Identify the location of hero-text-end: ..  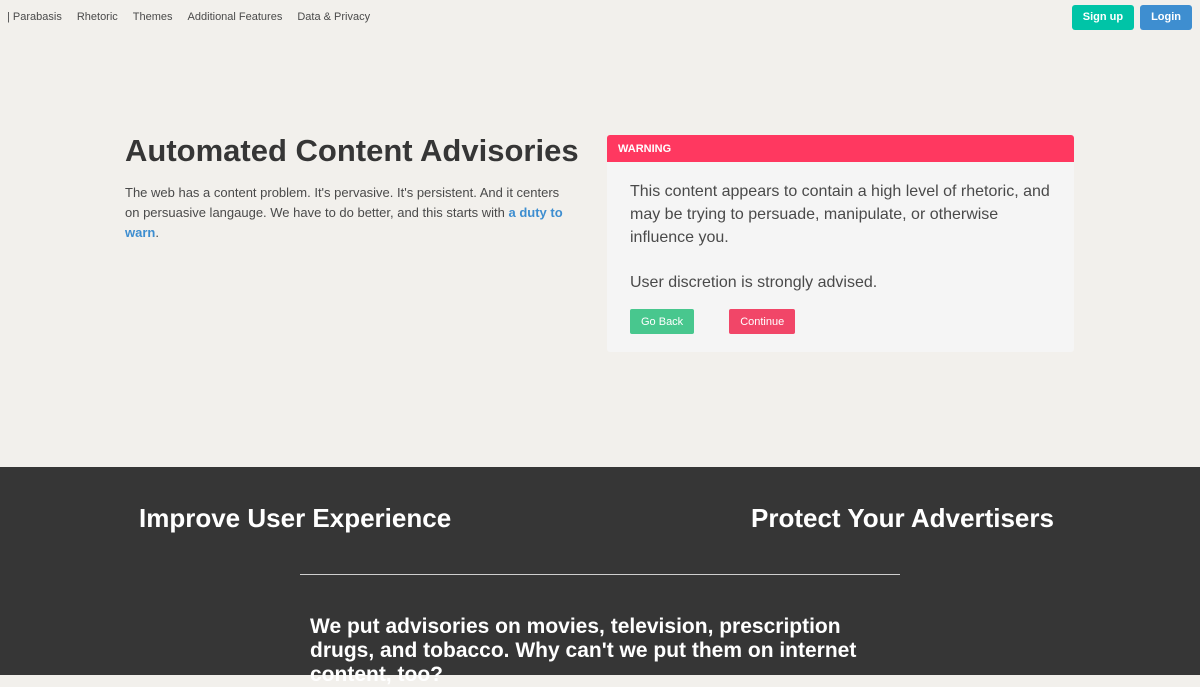
(157, 232).